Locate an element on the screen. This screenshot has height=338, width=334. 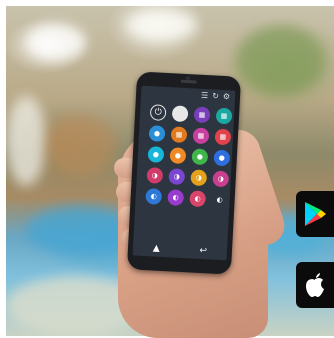
home-icon: ▲ is located at coordinates (156, 248).